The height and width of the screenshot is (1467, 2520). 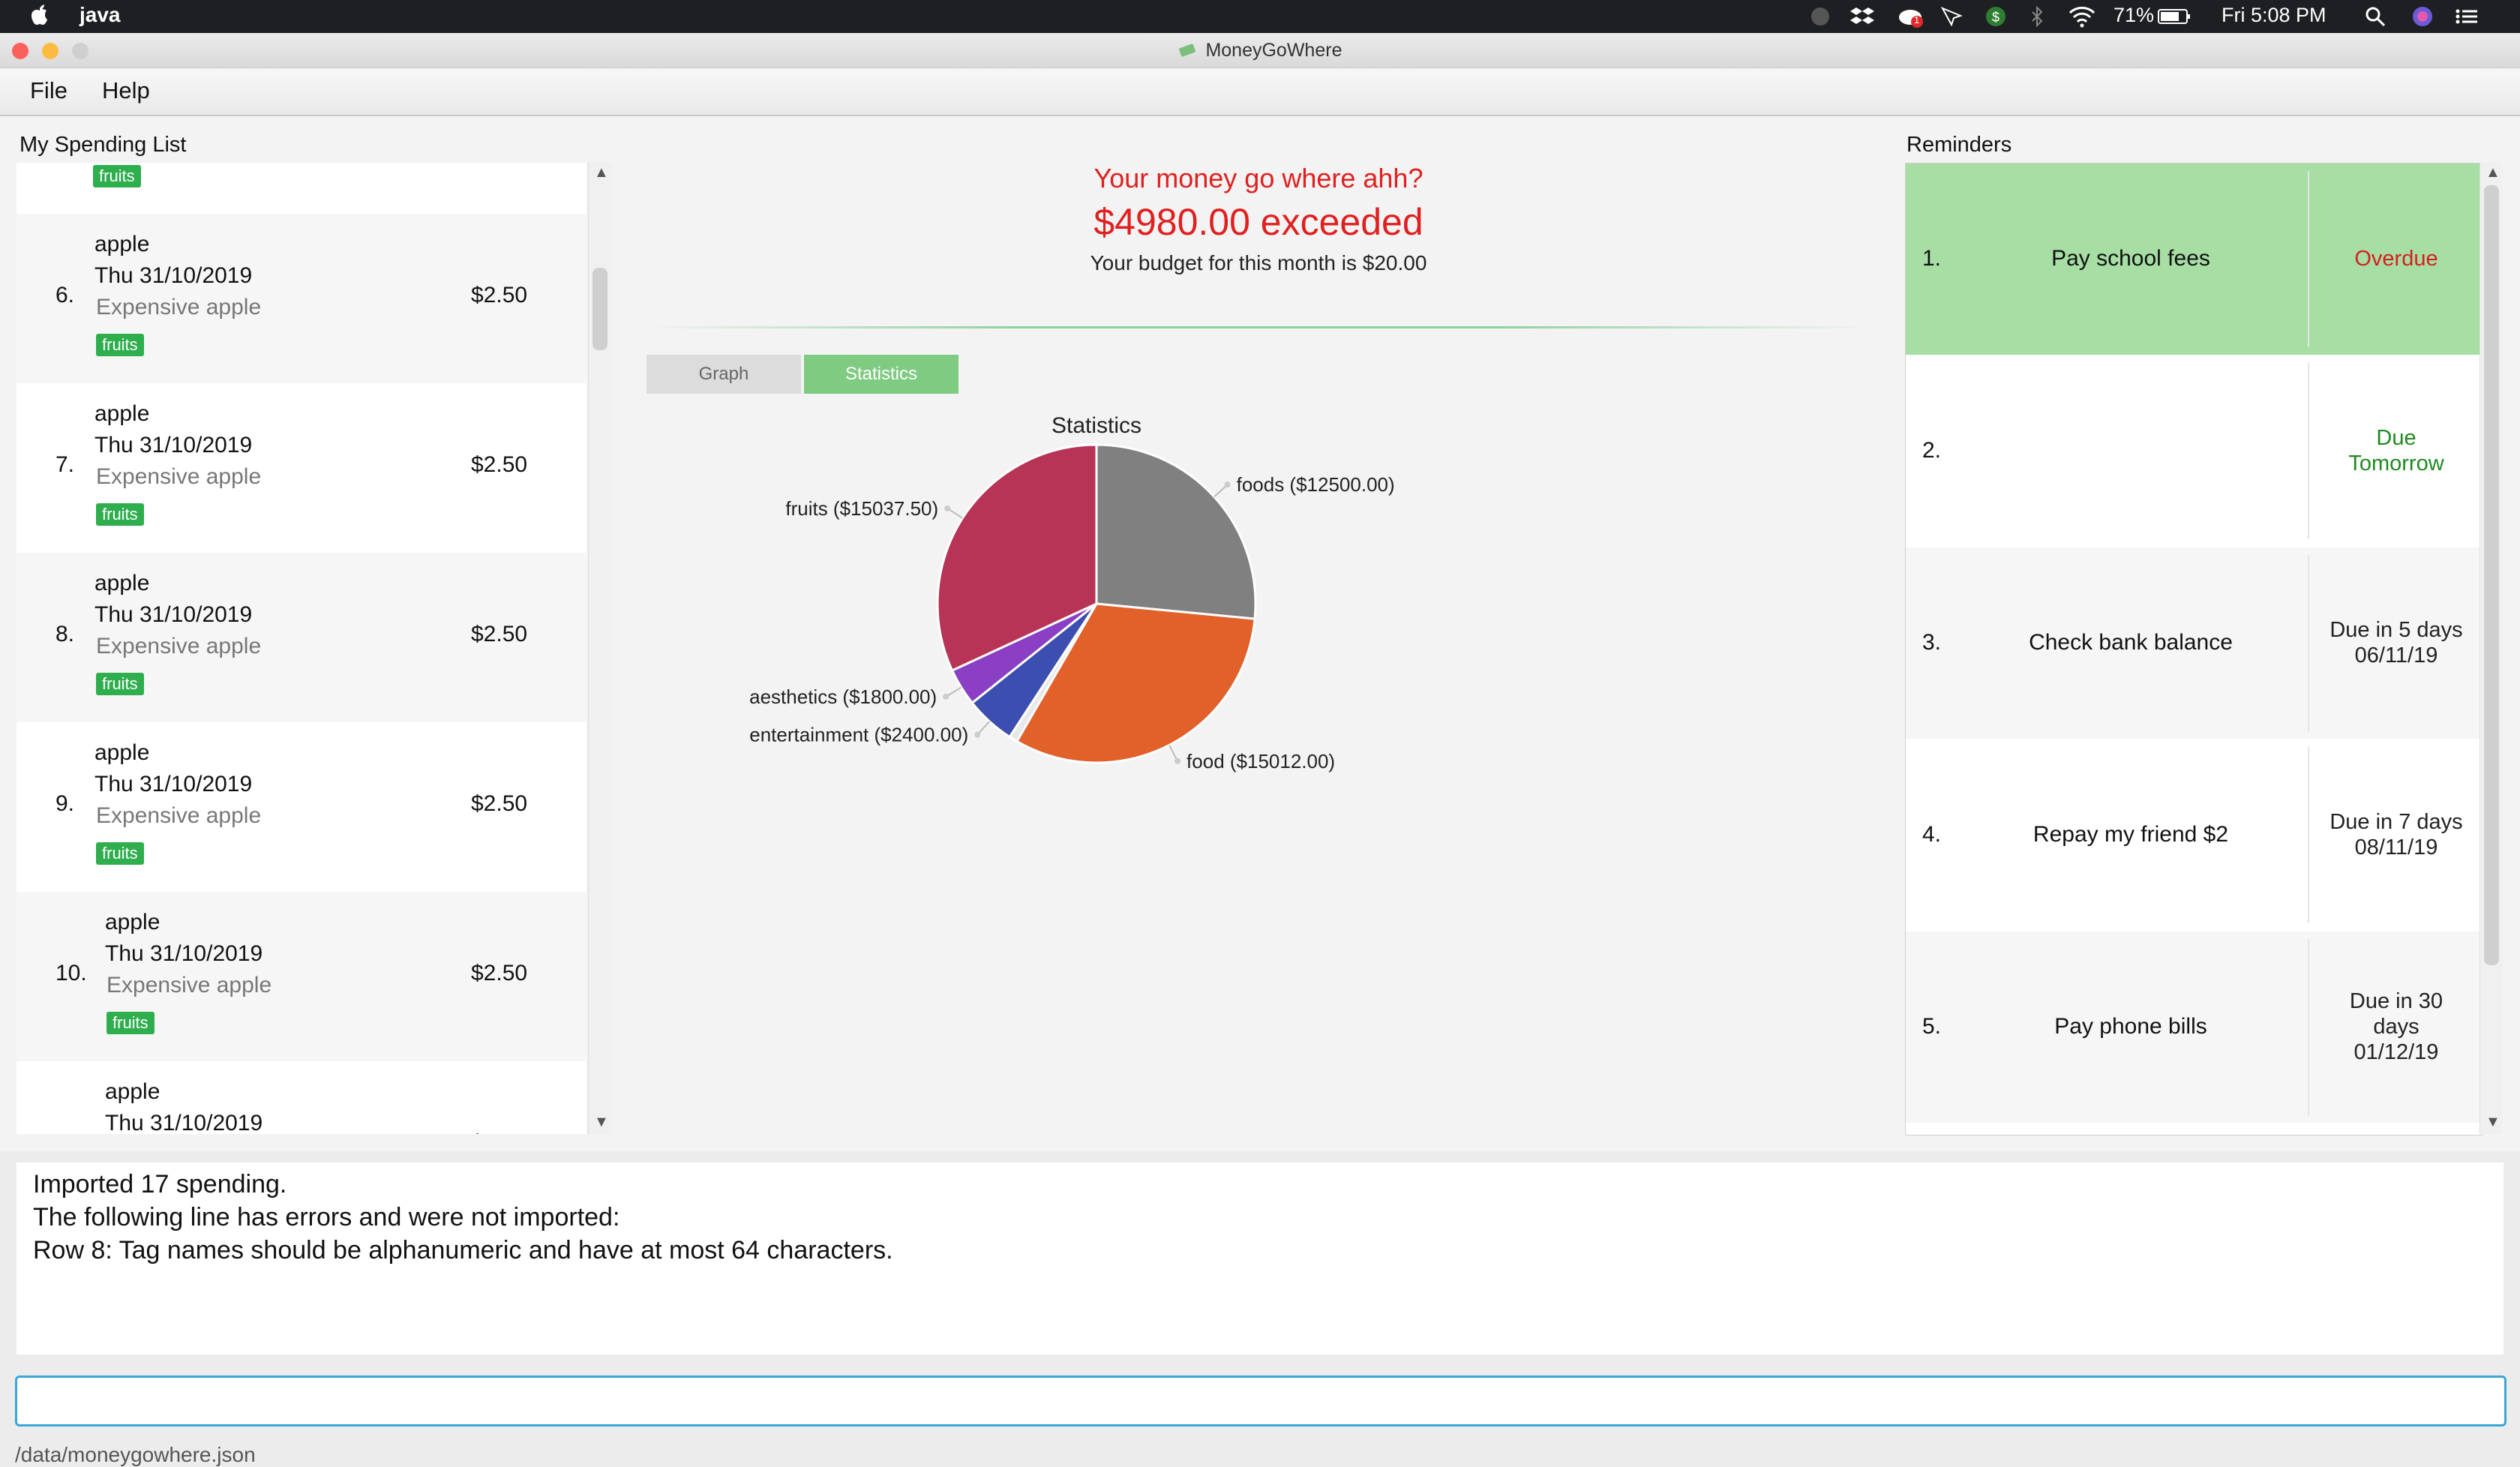 I want to click on battery-icon, so click(x=2174, y=16).